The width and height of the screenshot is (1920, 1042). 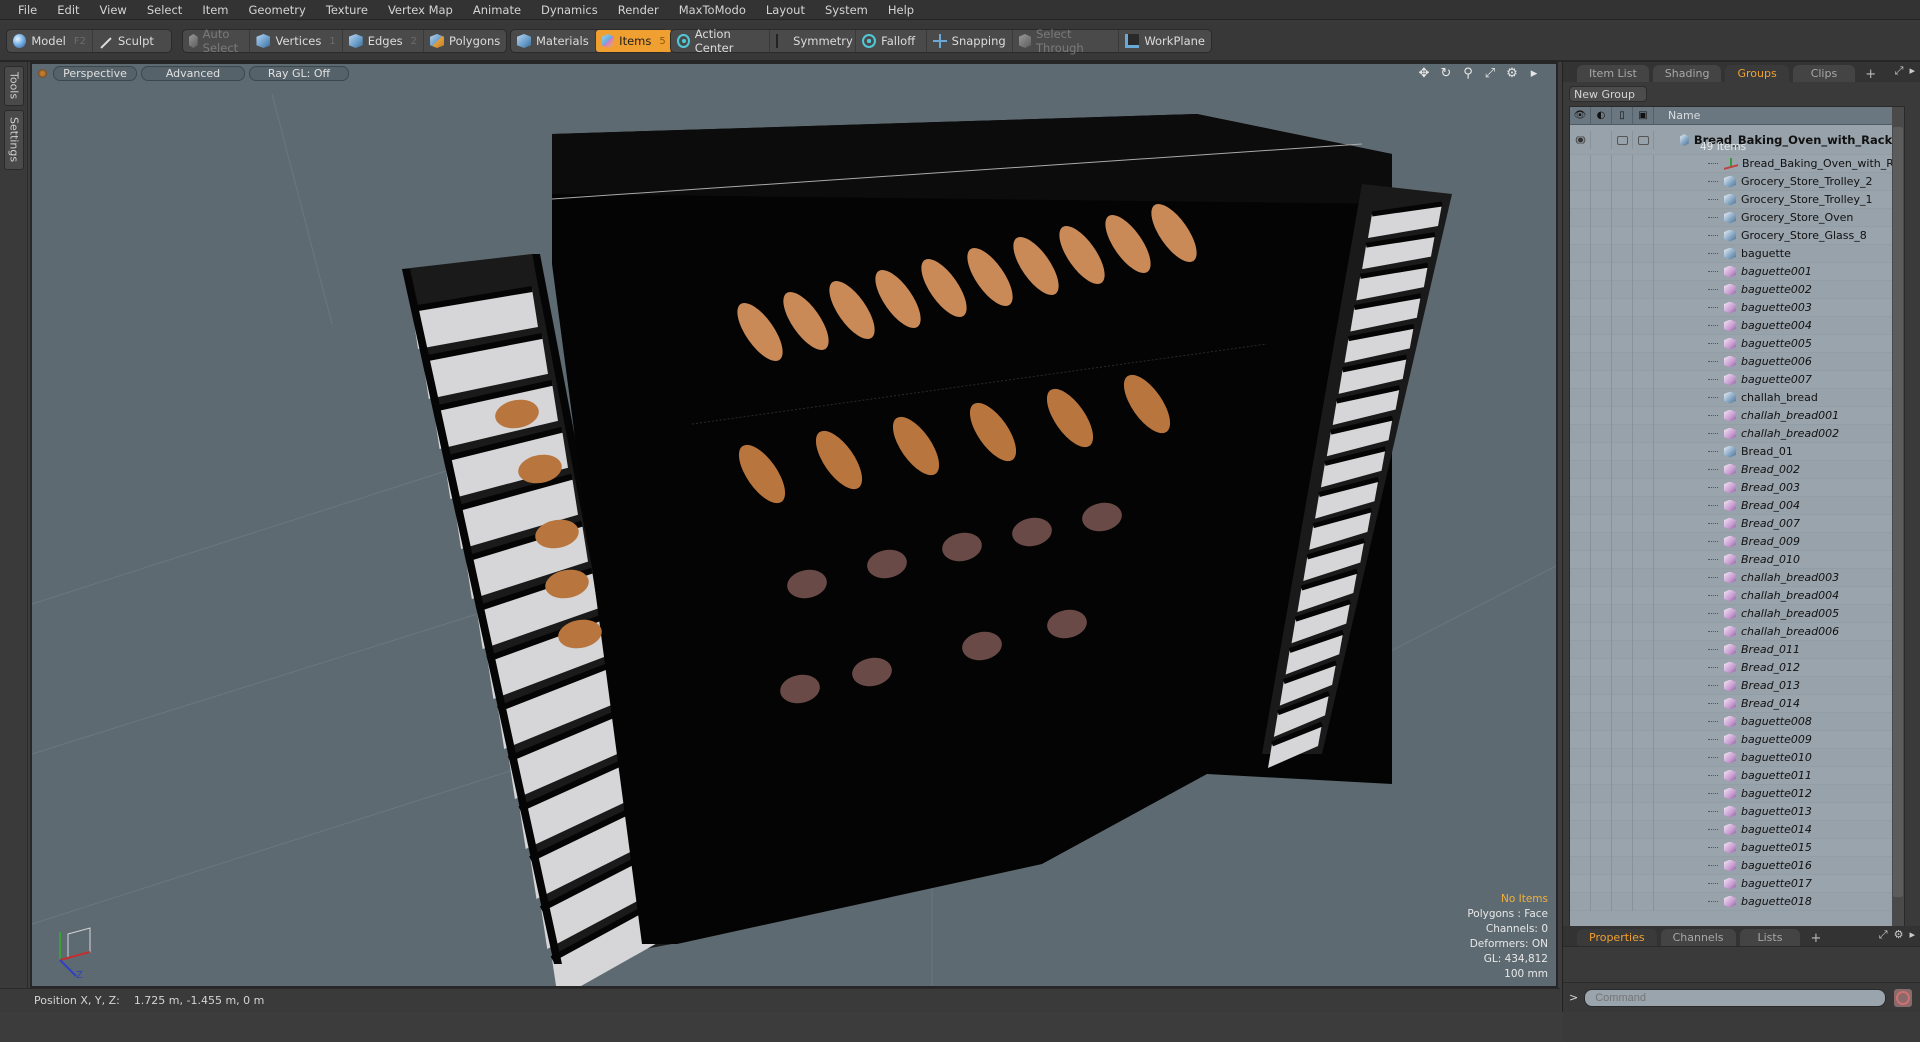 What do you see at coordinates (638, 10) in the screenshot?
I see `menu-render: Render` at bounding box center [638, 10].